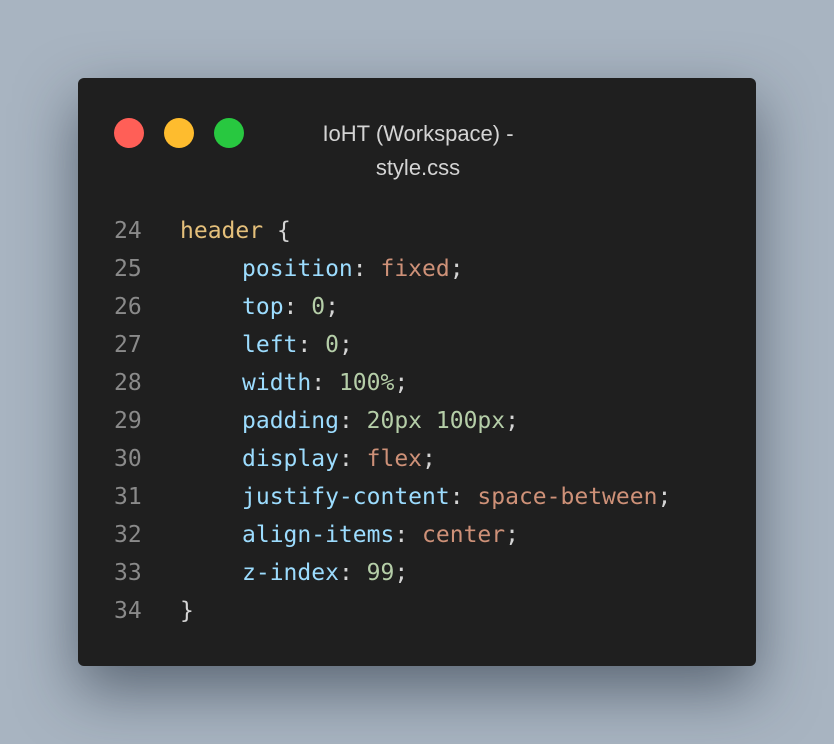  I want to click on css-property: top, so click(263, 307).